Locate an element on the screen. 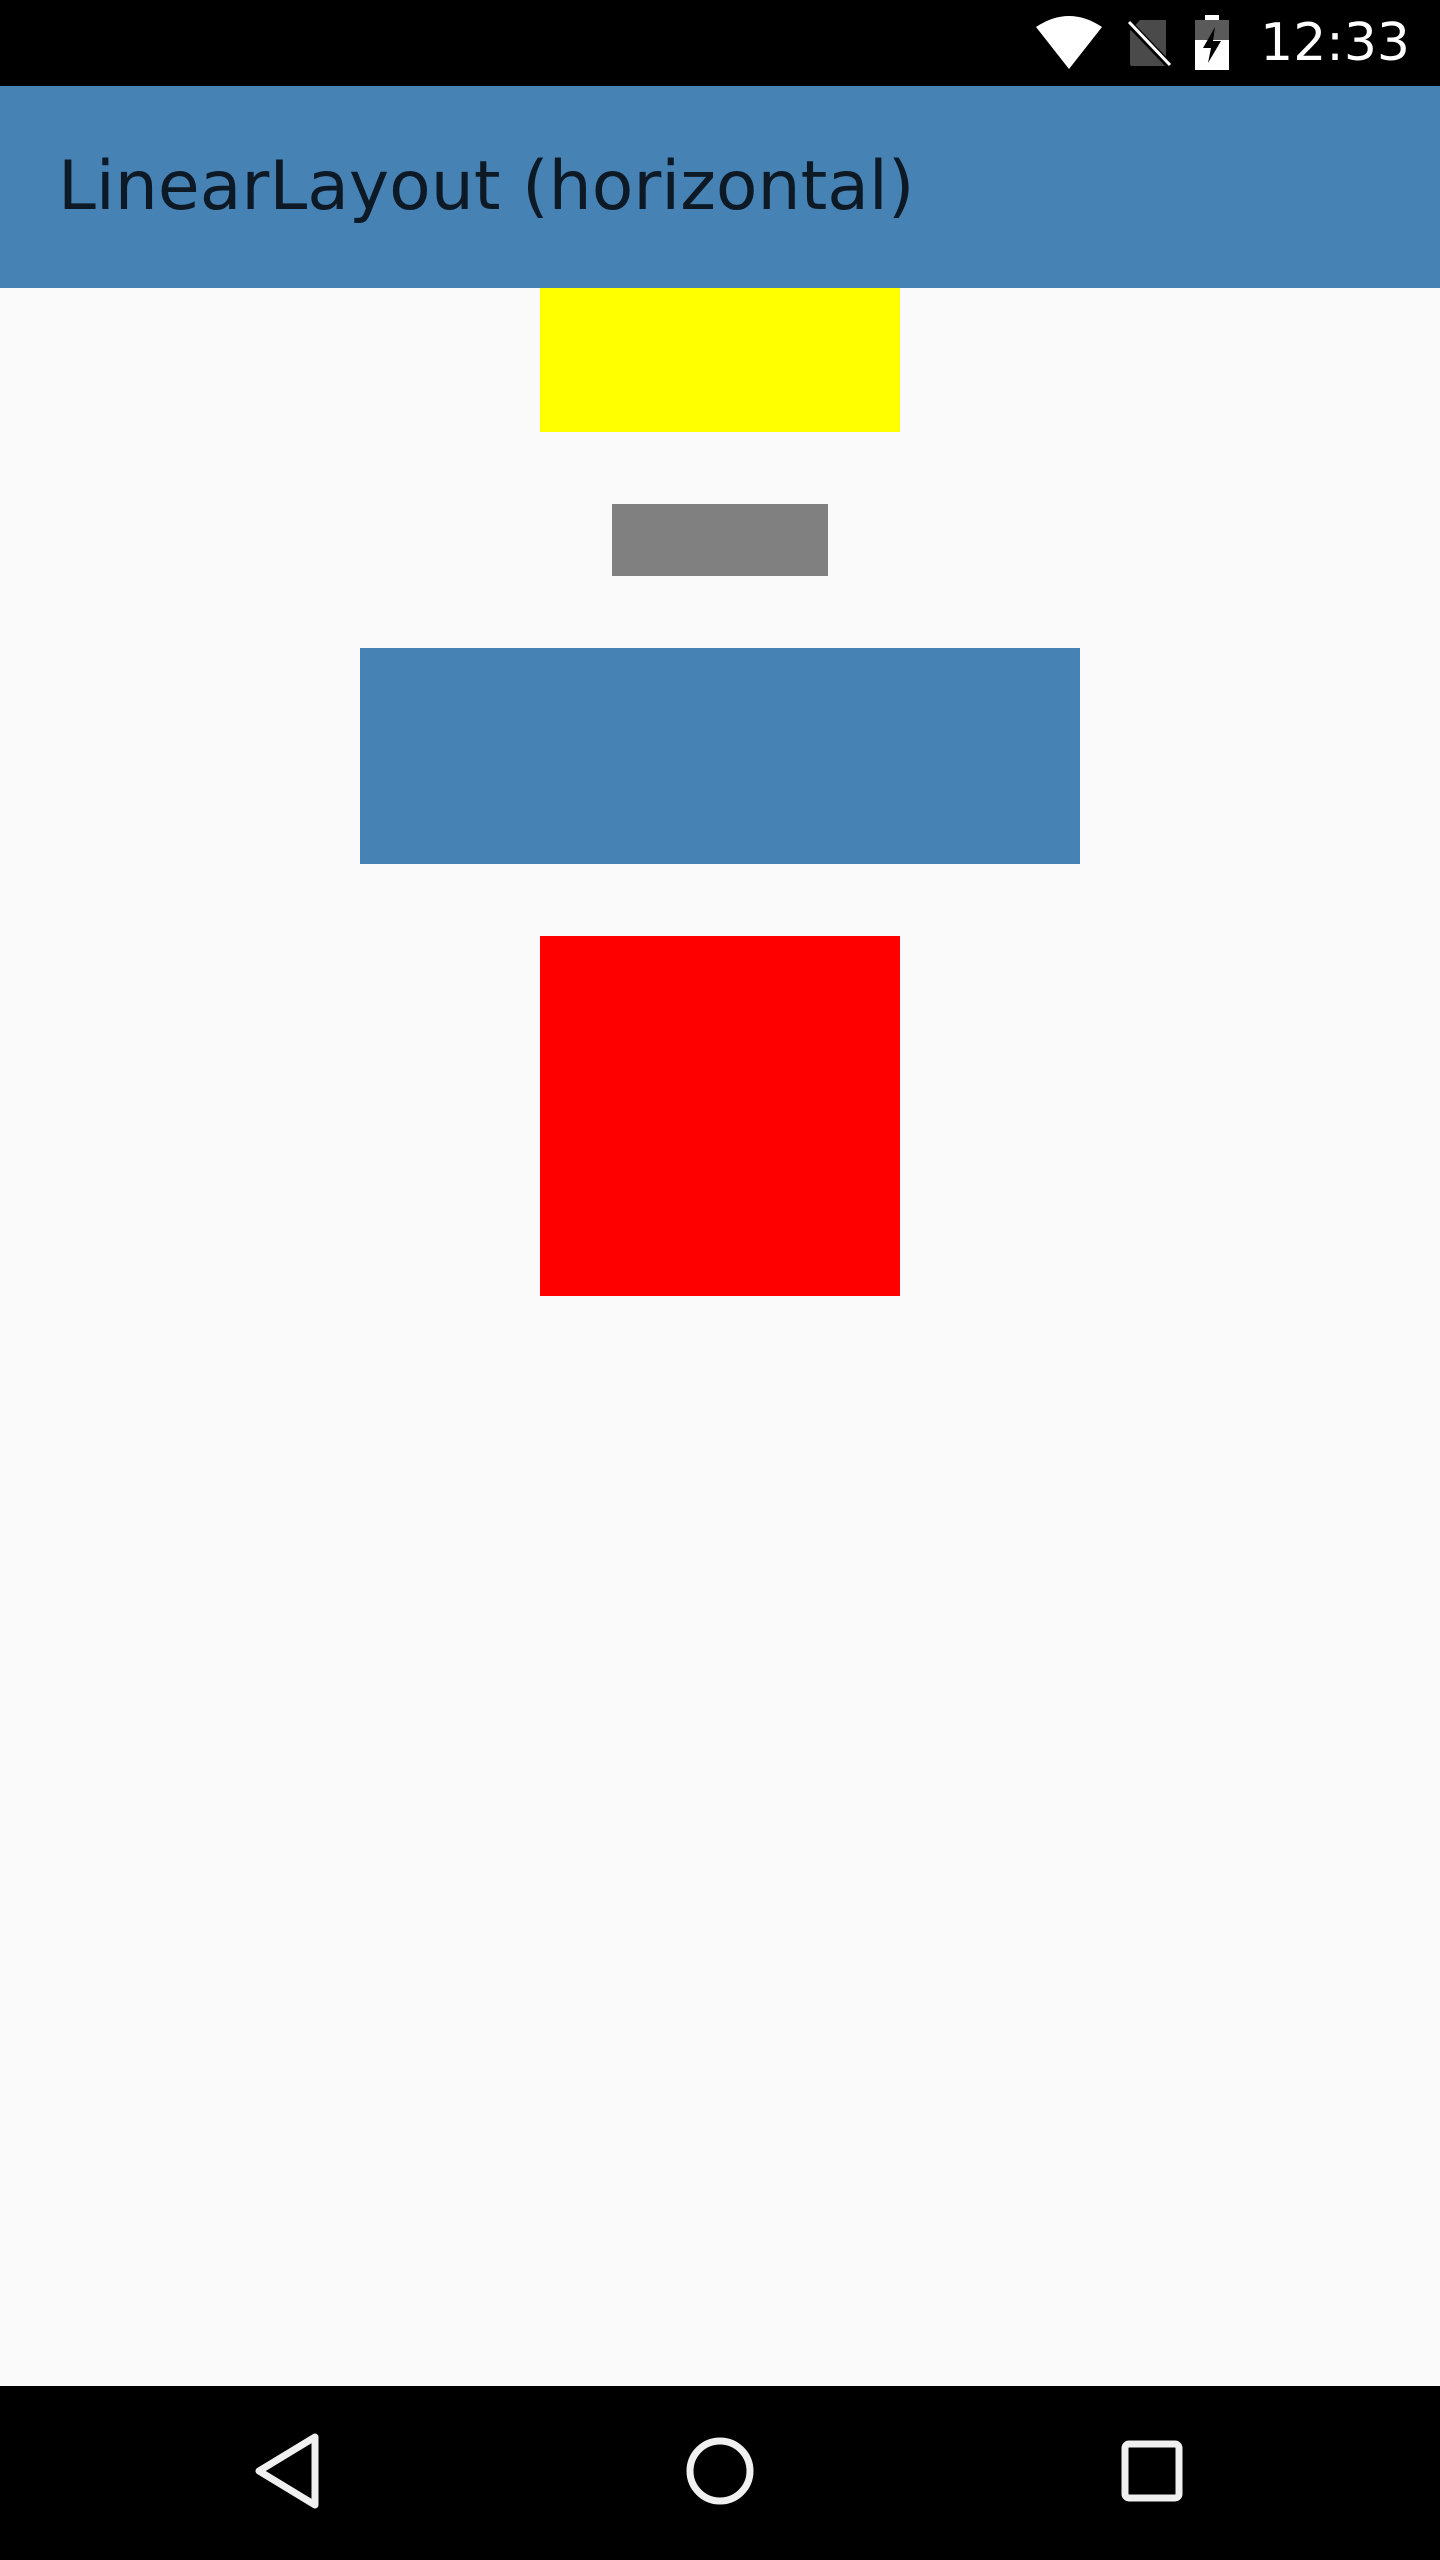 This screenshot has width=1440, height=2560. wifi-icon is located at coordinates (1069, 43).